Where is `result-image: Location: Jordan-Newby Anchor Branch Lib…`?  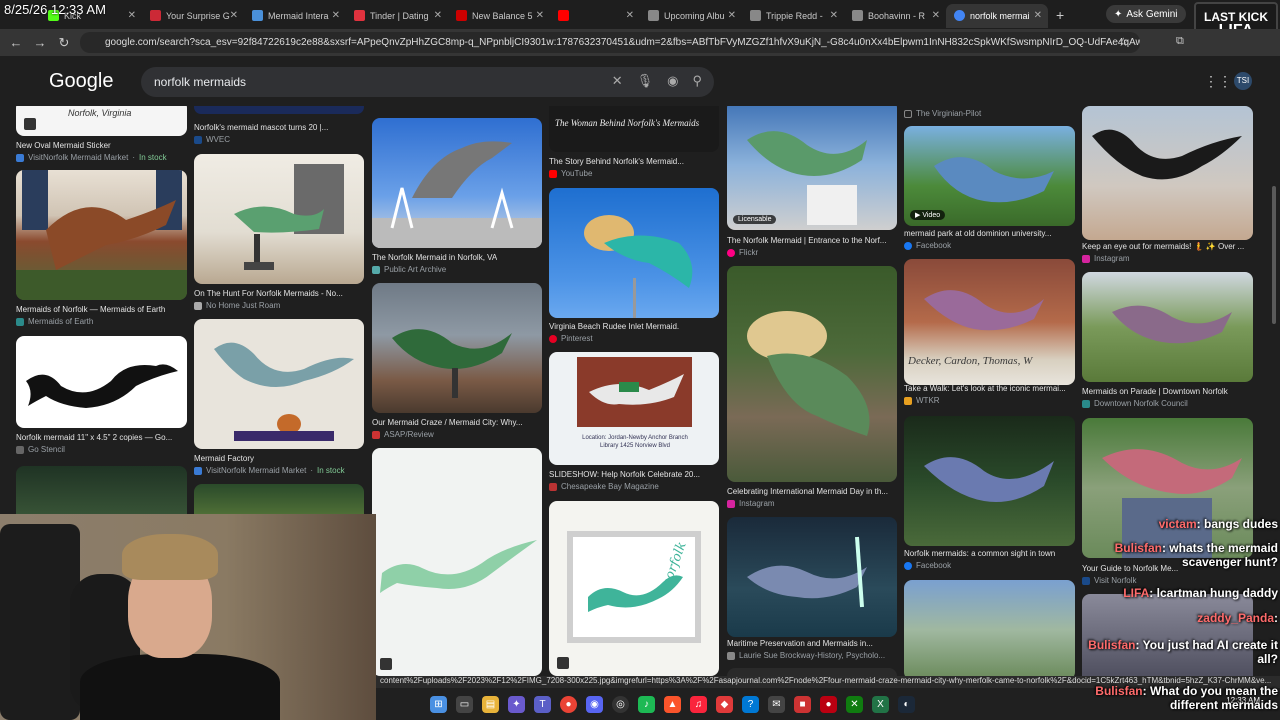
result-image: Location: Jordan-Newby Anchor Branch Lib… is located at coordinates (634, 408).